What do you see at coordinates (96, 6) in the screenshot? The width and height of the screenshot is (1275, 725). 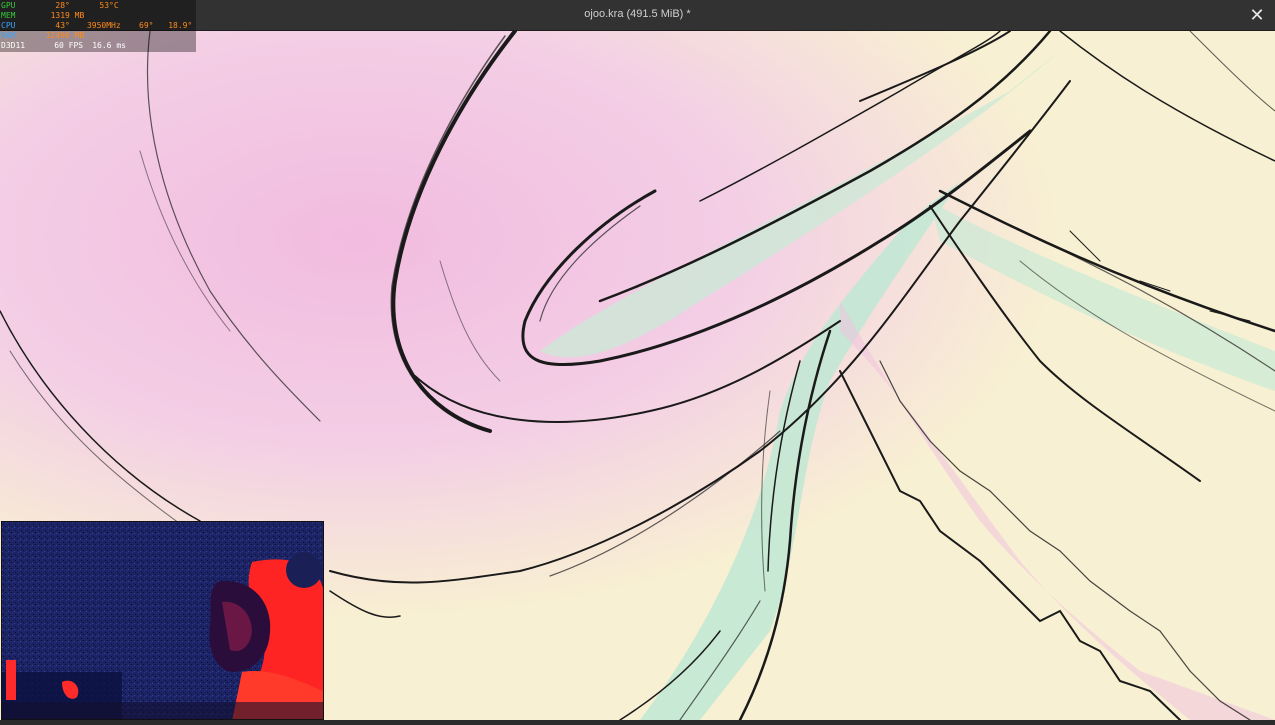 I see `overlay-row-gpu: GPU 28° 53°C` at bounding box center [96, 6].